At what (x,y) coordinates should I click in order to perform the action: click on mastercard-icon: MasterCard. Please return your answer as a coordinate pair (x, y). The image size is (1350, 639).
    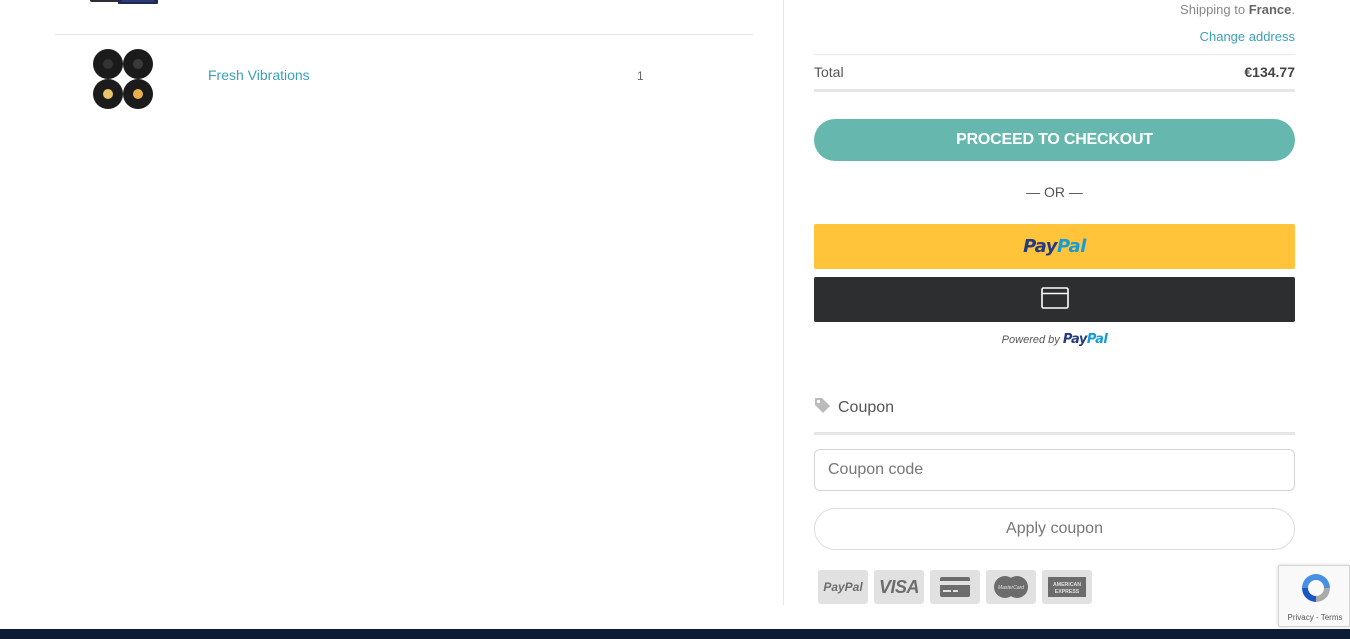
    Looking at the image, I should click on (1011, 587).